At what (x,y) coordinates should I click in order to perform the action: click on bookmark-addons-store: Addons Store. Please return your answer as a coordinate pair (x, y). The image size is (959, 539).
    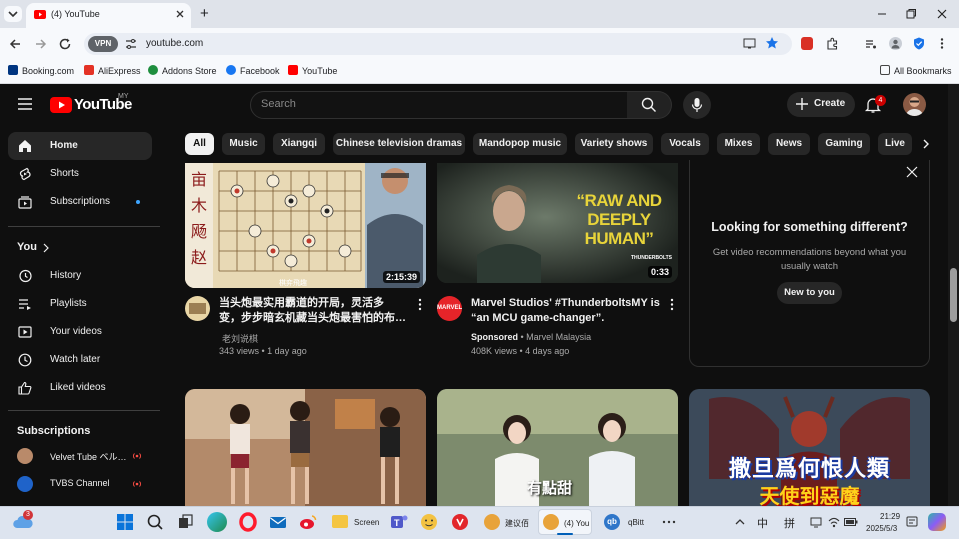
    Looking at the image, I should click on (182, 71).